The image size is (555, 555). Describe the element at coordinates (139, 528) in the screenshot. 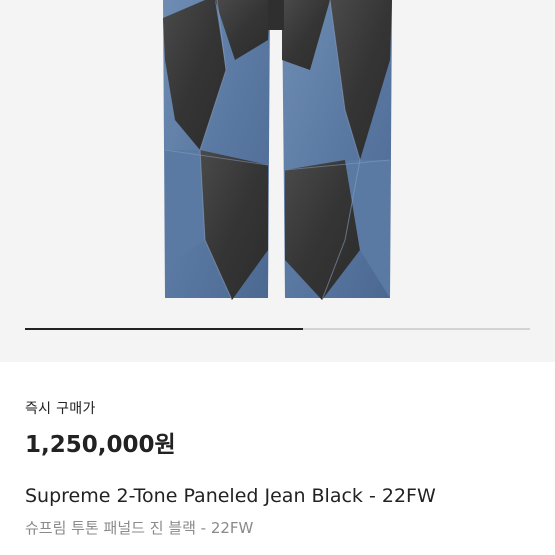

I see `product-name-korean: 슈프림 투톤 패널드 진 블랙 - 22FW` at that location.